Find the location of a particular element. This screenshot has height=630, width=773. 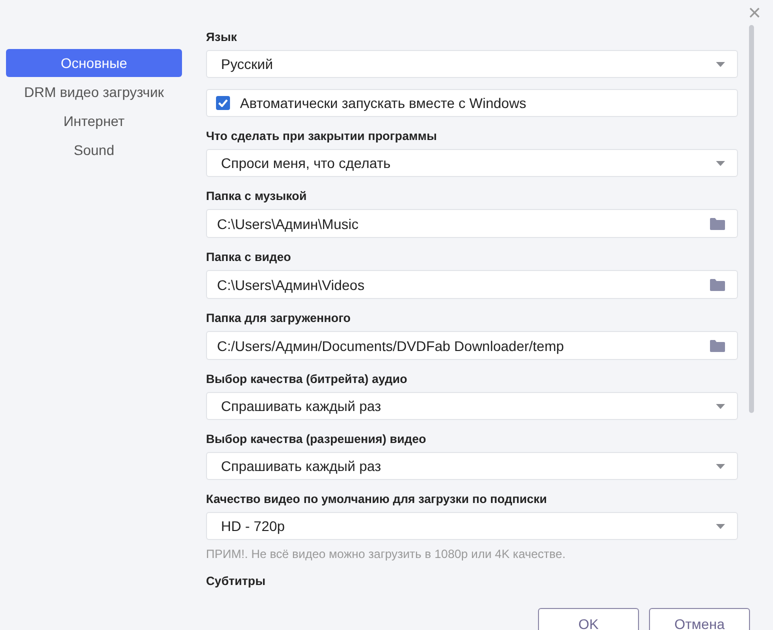

dropdown-value: Спроси меня, что сделать is located at coordinates (306, 163).